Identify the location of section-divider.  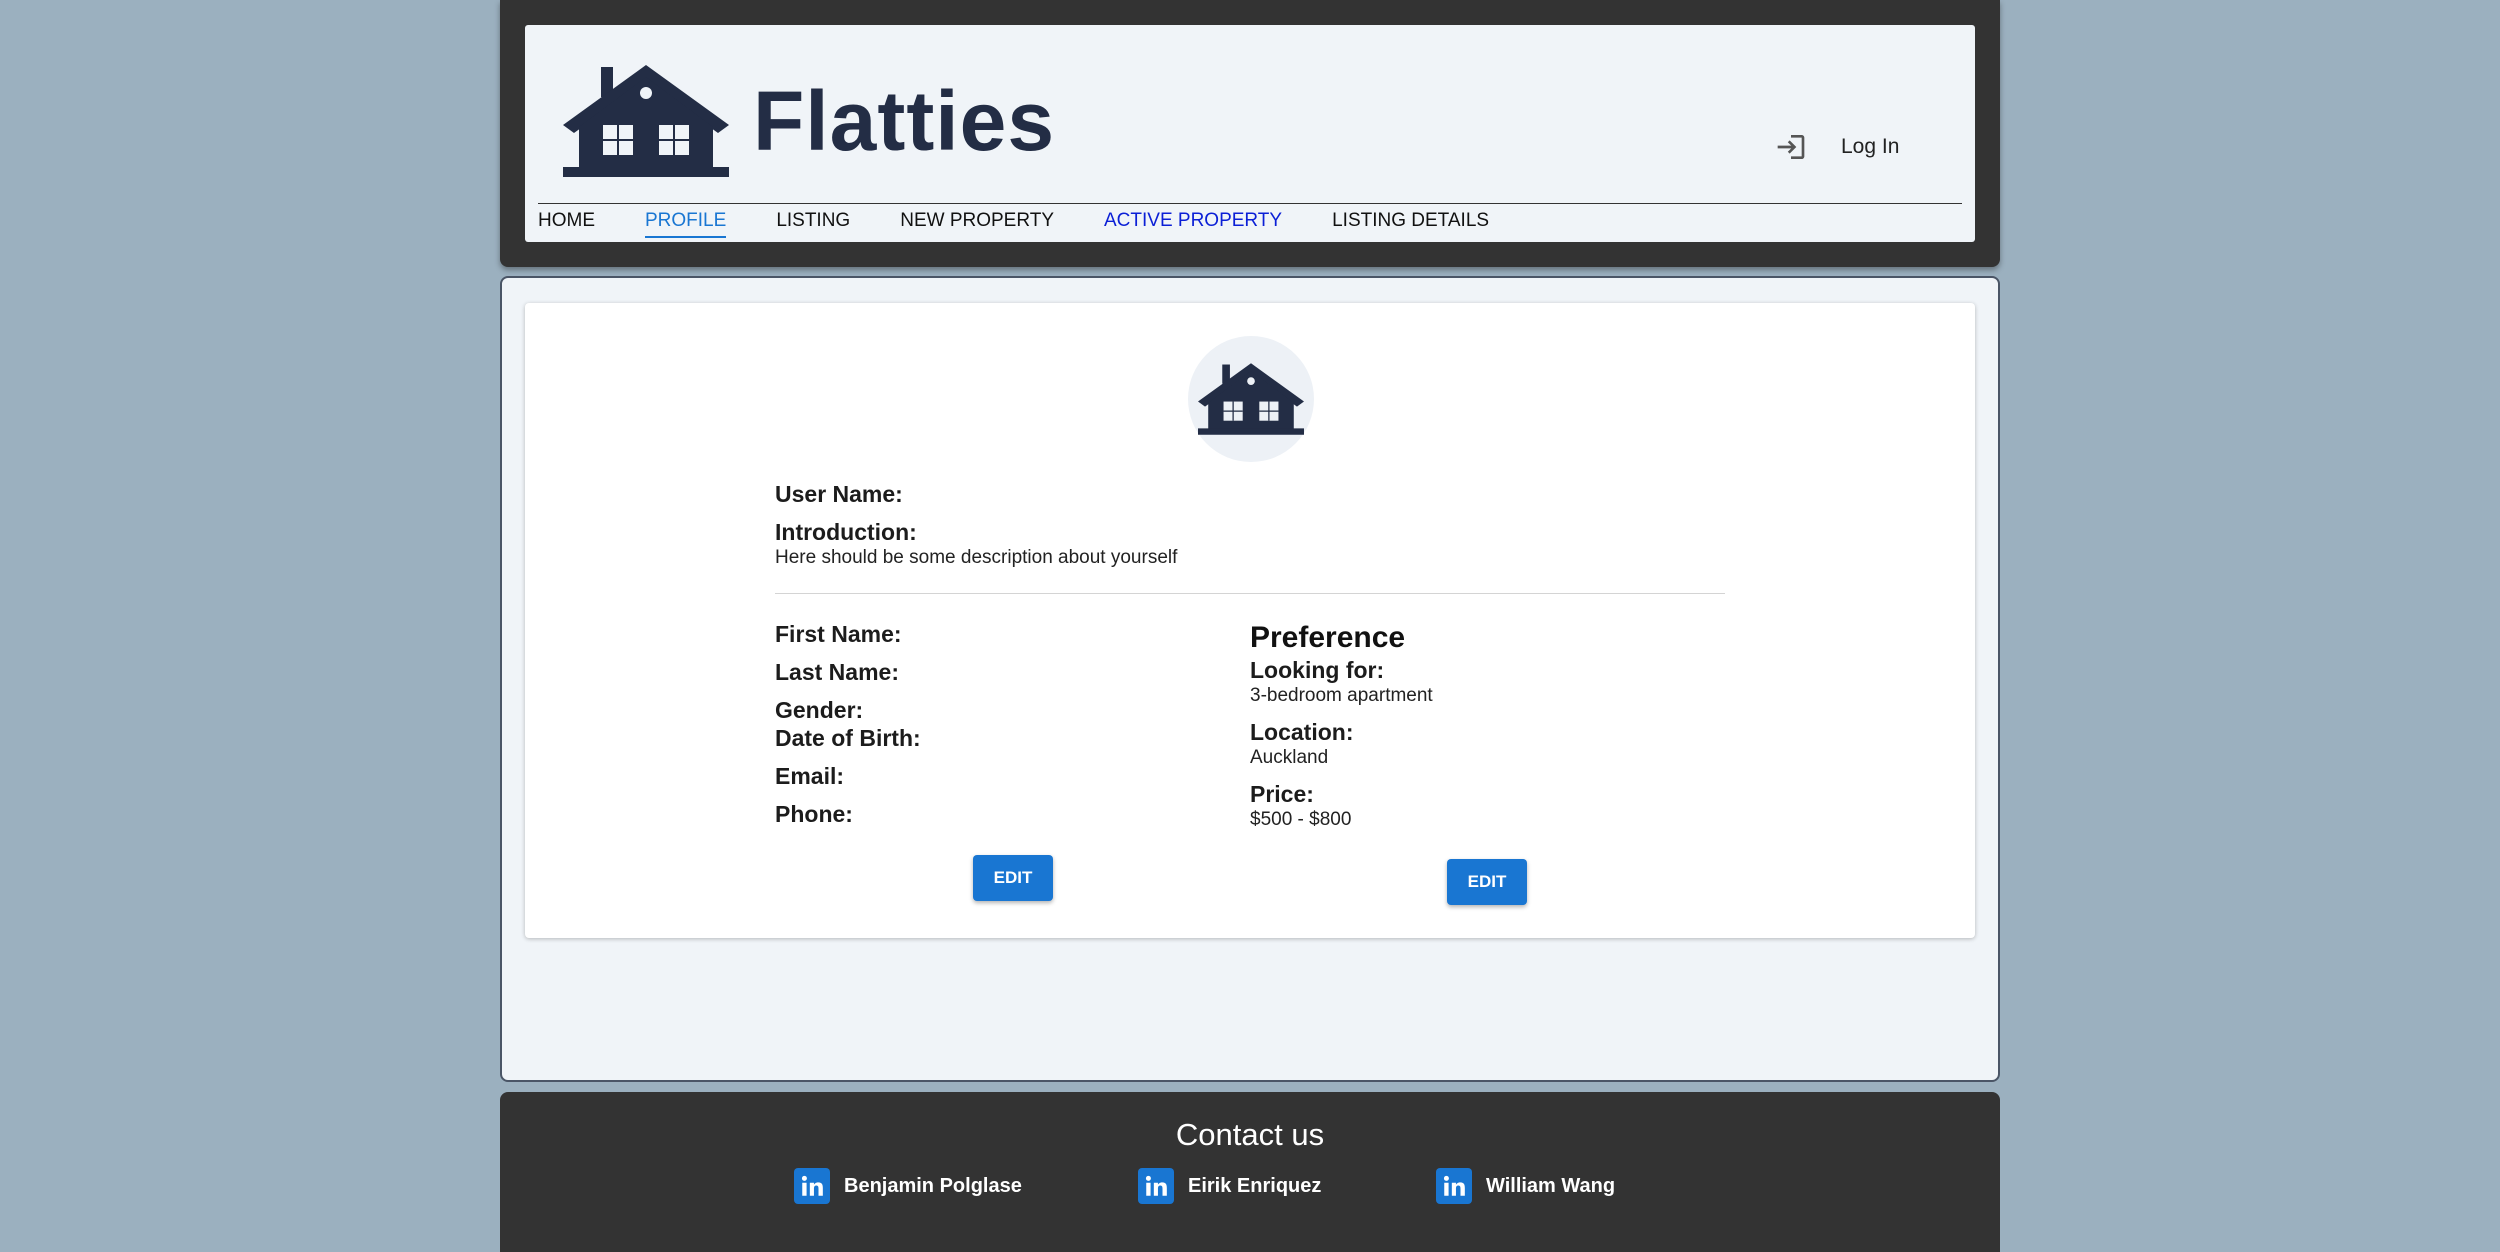
(1250, 593).